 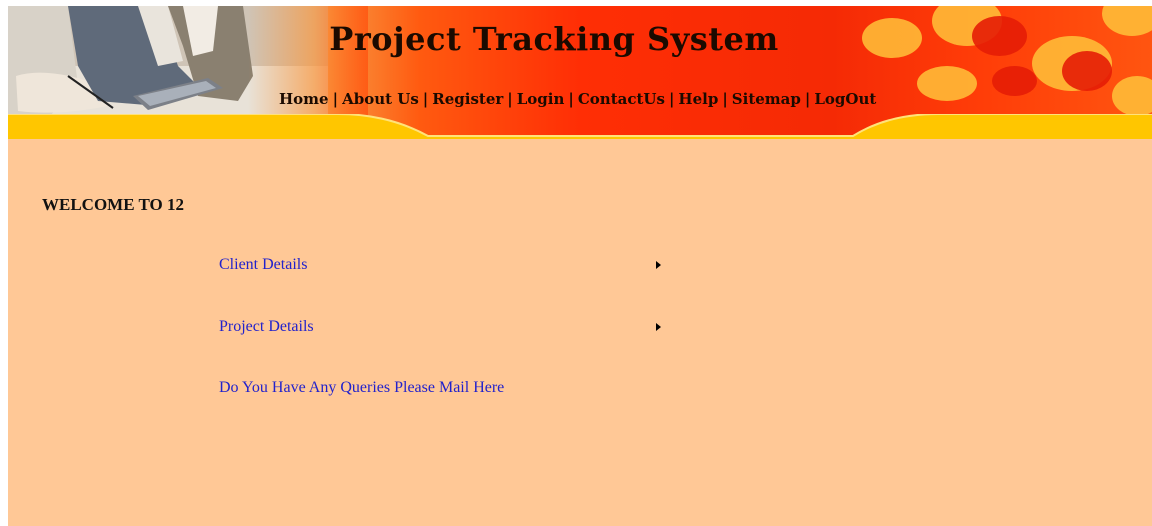 I want to click on welcome-heading: WELCOME TO 12, so click(x=113, y=204).